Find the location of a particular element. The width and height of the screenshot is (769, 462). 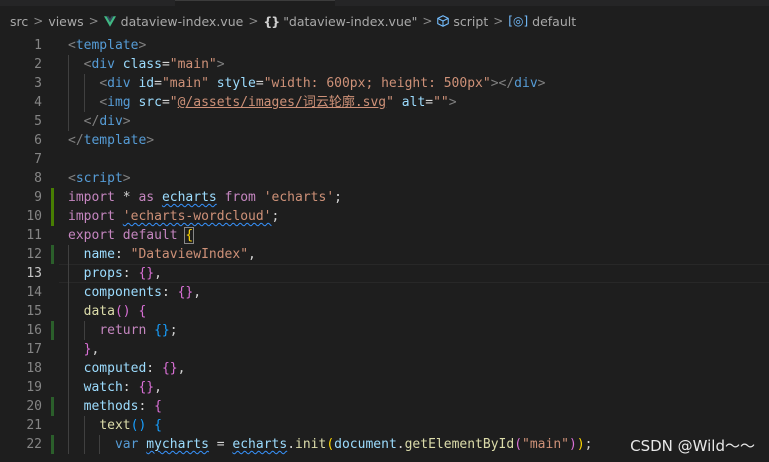

code-line: 9 import * as echarts from 'echarts'; is located at coordinates (384, 197).